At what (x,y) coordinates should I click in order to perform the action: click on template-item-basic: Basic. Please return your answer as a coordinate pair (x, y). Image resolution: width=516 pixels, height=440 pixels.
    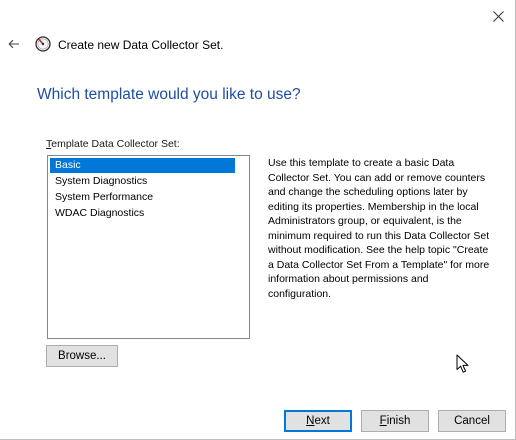
    Looking at the image, I should click on (142, 165).